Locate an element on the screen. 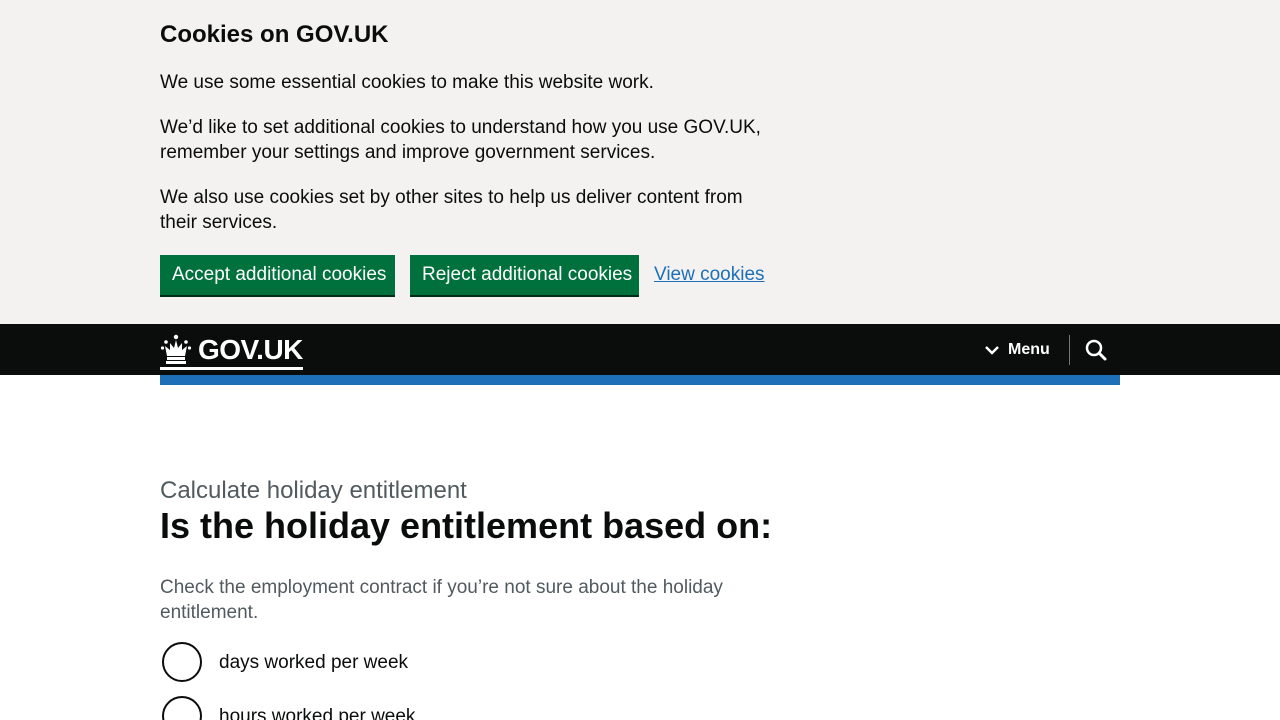  govuk-logo-link: GOV.UK is located at coordinates (231, 351).